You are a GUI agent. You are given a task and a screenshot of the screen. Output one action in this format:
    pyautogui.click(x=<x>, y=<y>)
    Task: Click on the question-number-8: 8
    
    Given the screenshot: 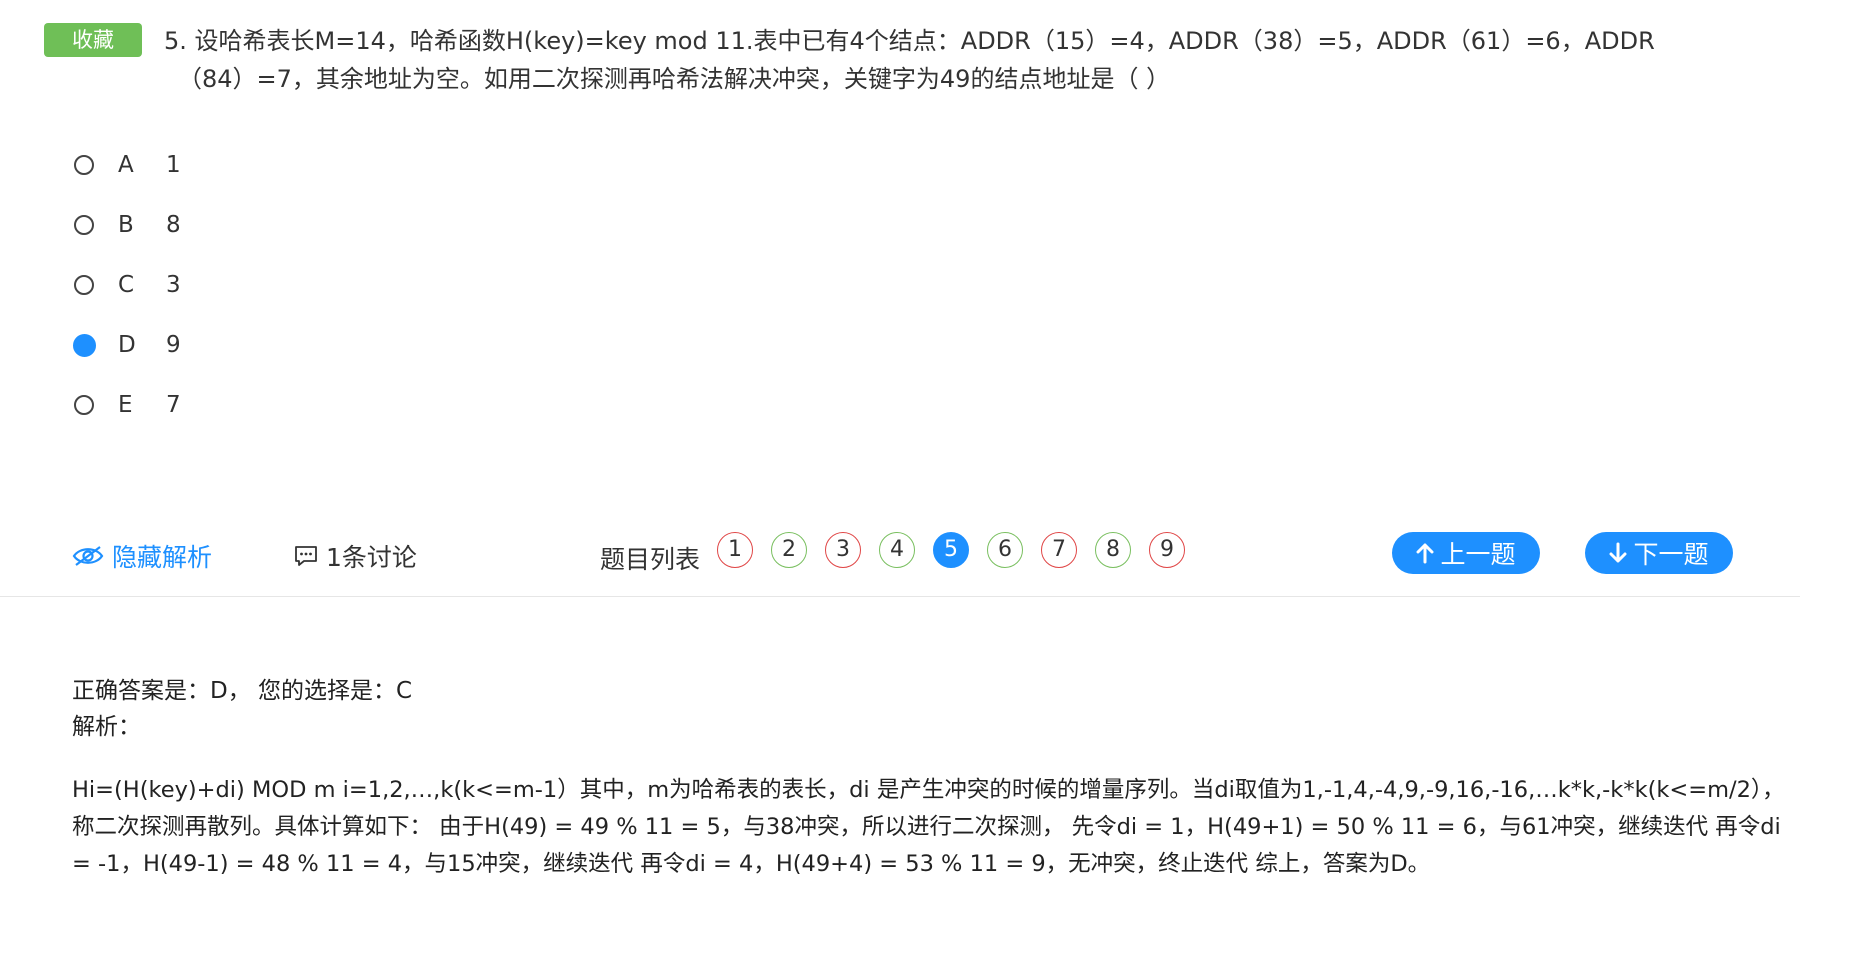 What is the action you would take?
    pyautogui.click(x=1113, y=550)
    